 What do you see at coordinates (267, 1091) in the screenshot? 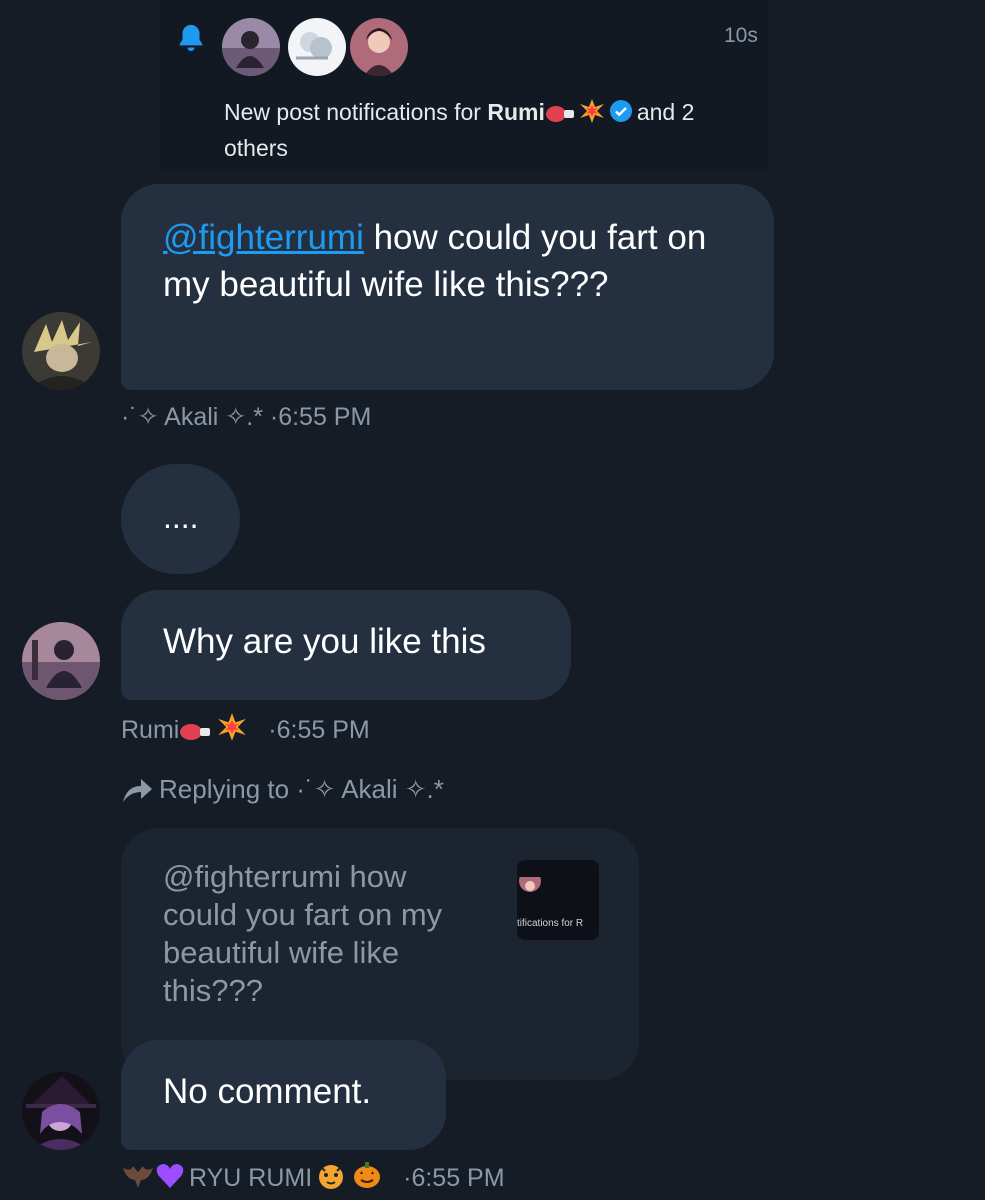
I see `message-text: No comment.` at bounding box center [267, 1091].